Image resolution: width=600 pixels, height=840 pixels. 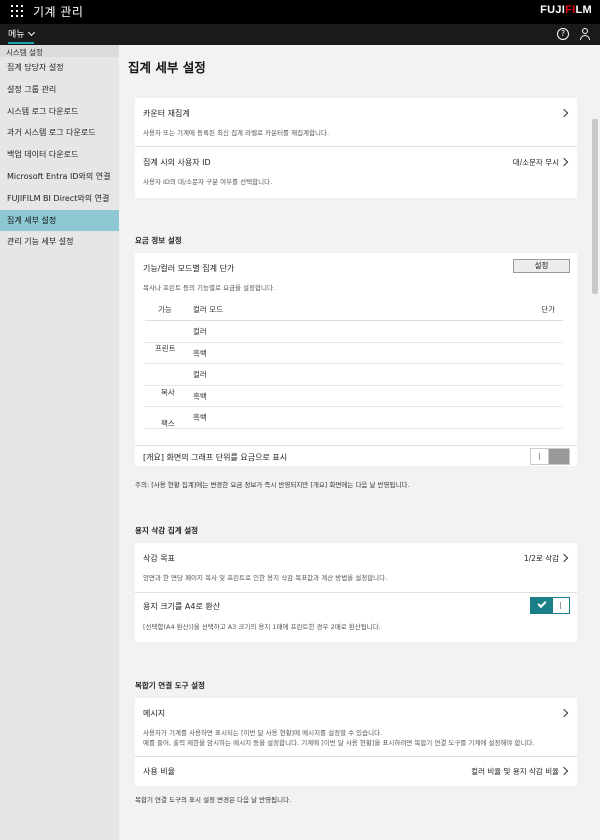 What do you see at coordinates (356, 771) in the screenshot?
I see `usage-ratio-row: 사용 비율 컬러 비율 및 용지 삭감 비율` at bounding box center [356, 771].